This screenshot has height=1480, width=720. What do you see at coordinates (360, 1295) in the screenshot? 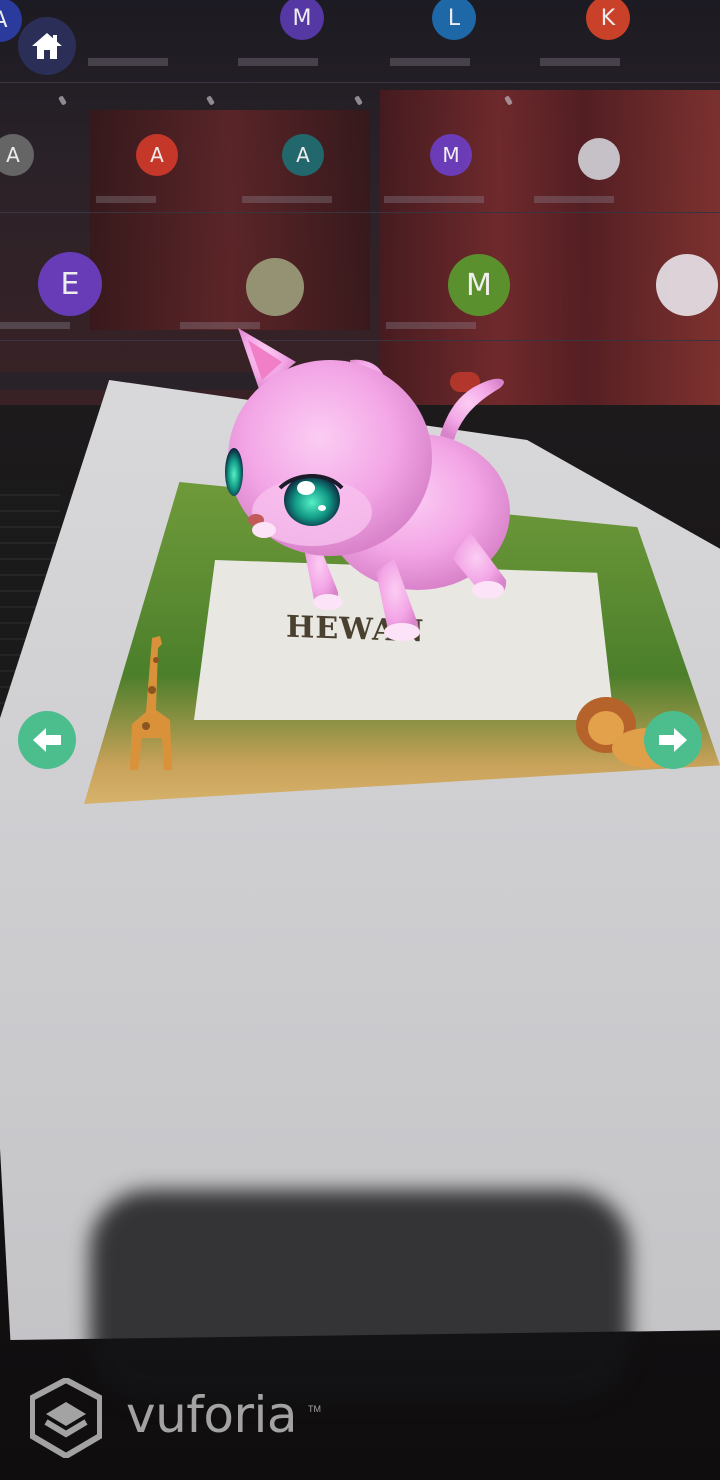
I see `phone-shadow` at bounding box center [360, 1295].